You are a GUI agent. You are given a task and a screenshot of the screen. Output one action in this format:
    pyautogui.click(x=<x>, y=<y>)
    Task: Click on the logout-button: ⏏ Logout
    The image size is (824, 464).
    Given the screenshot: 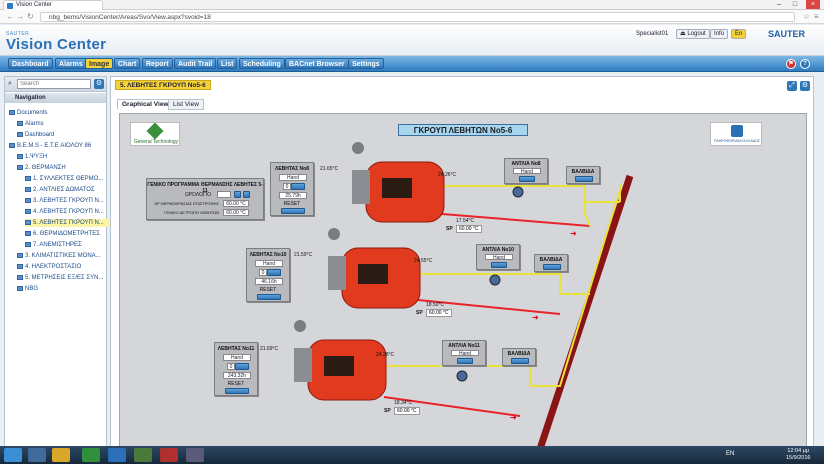 What is the action you would take?
    pyautogui.click(x=693, y=34)
    